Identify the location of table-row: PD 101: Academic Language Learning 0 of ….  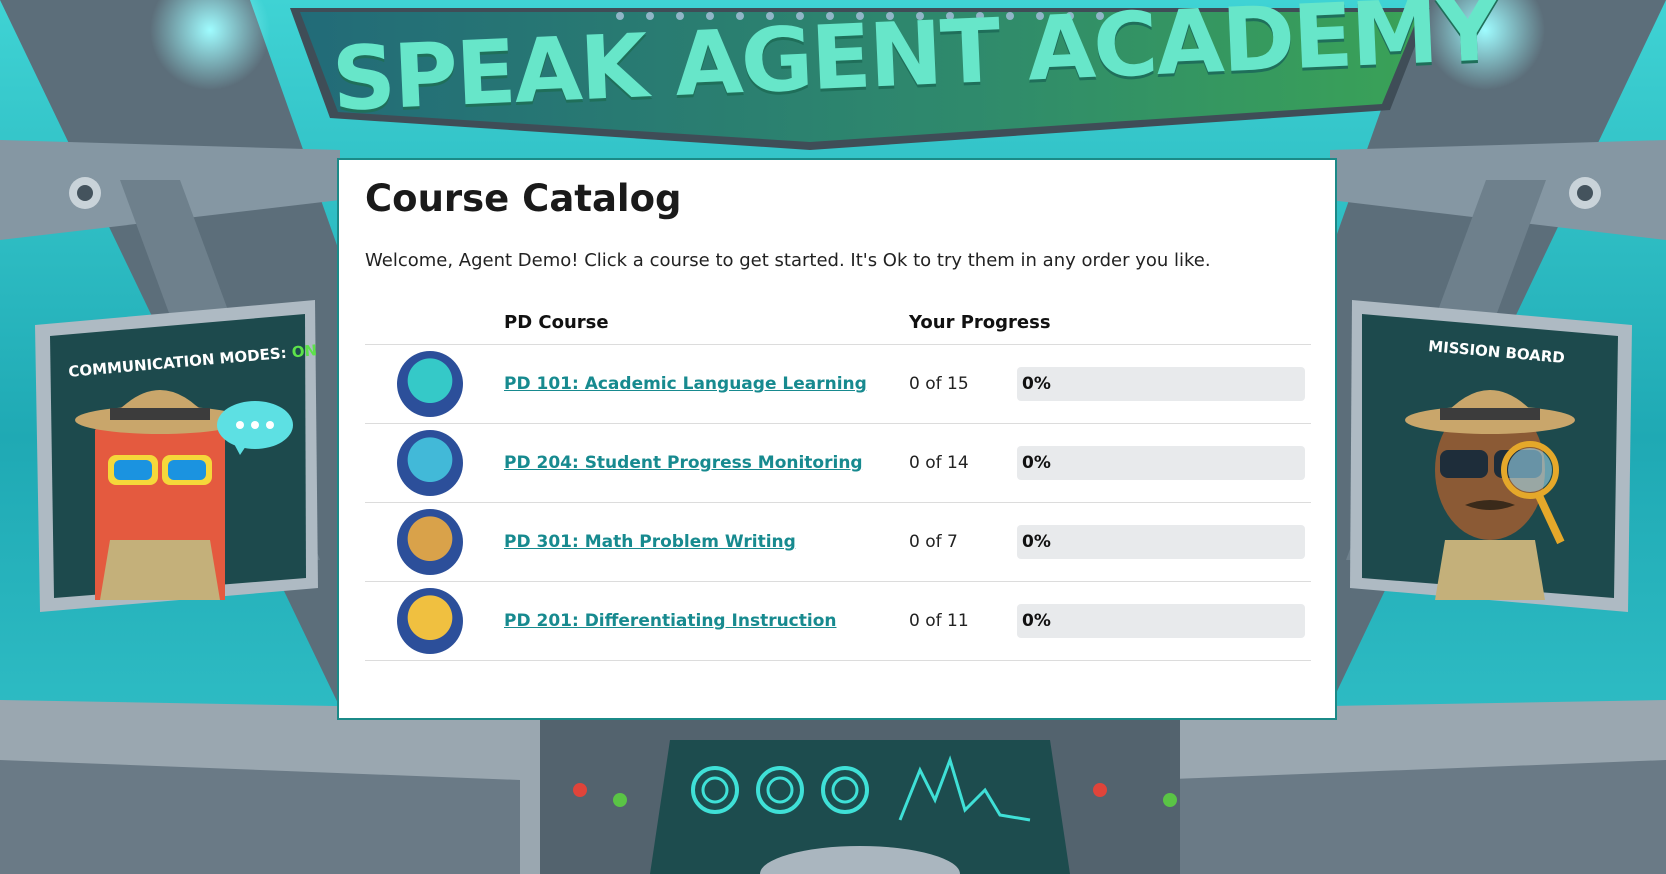
(838, 384).